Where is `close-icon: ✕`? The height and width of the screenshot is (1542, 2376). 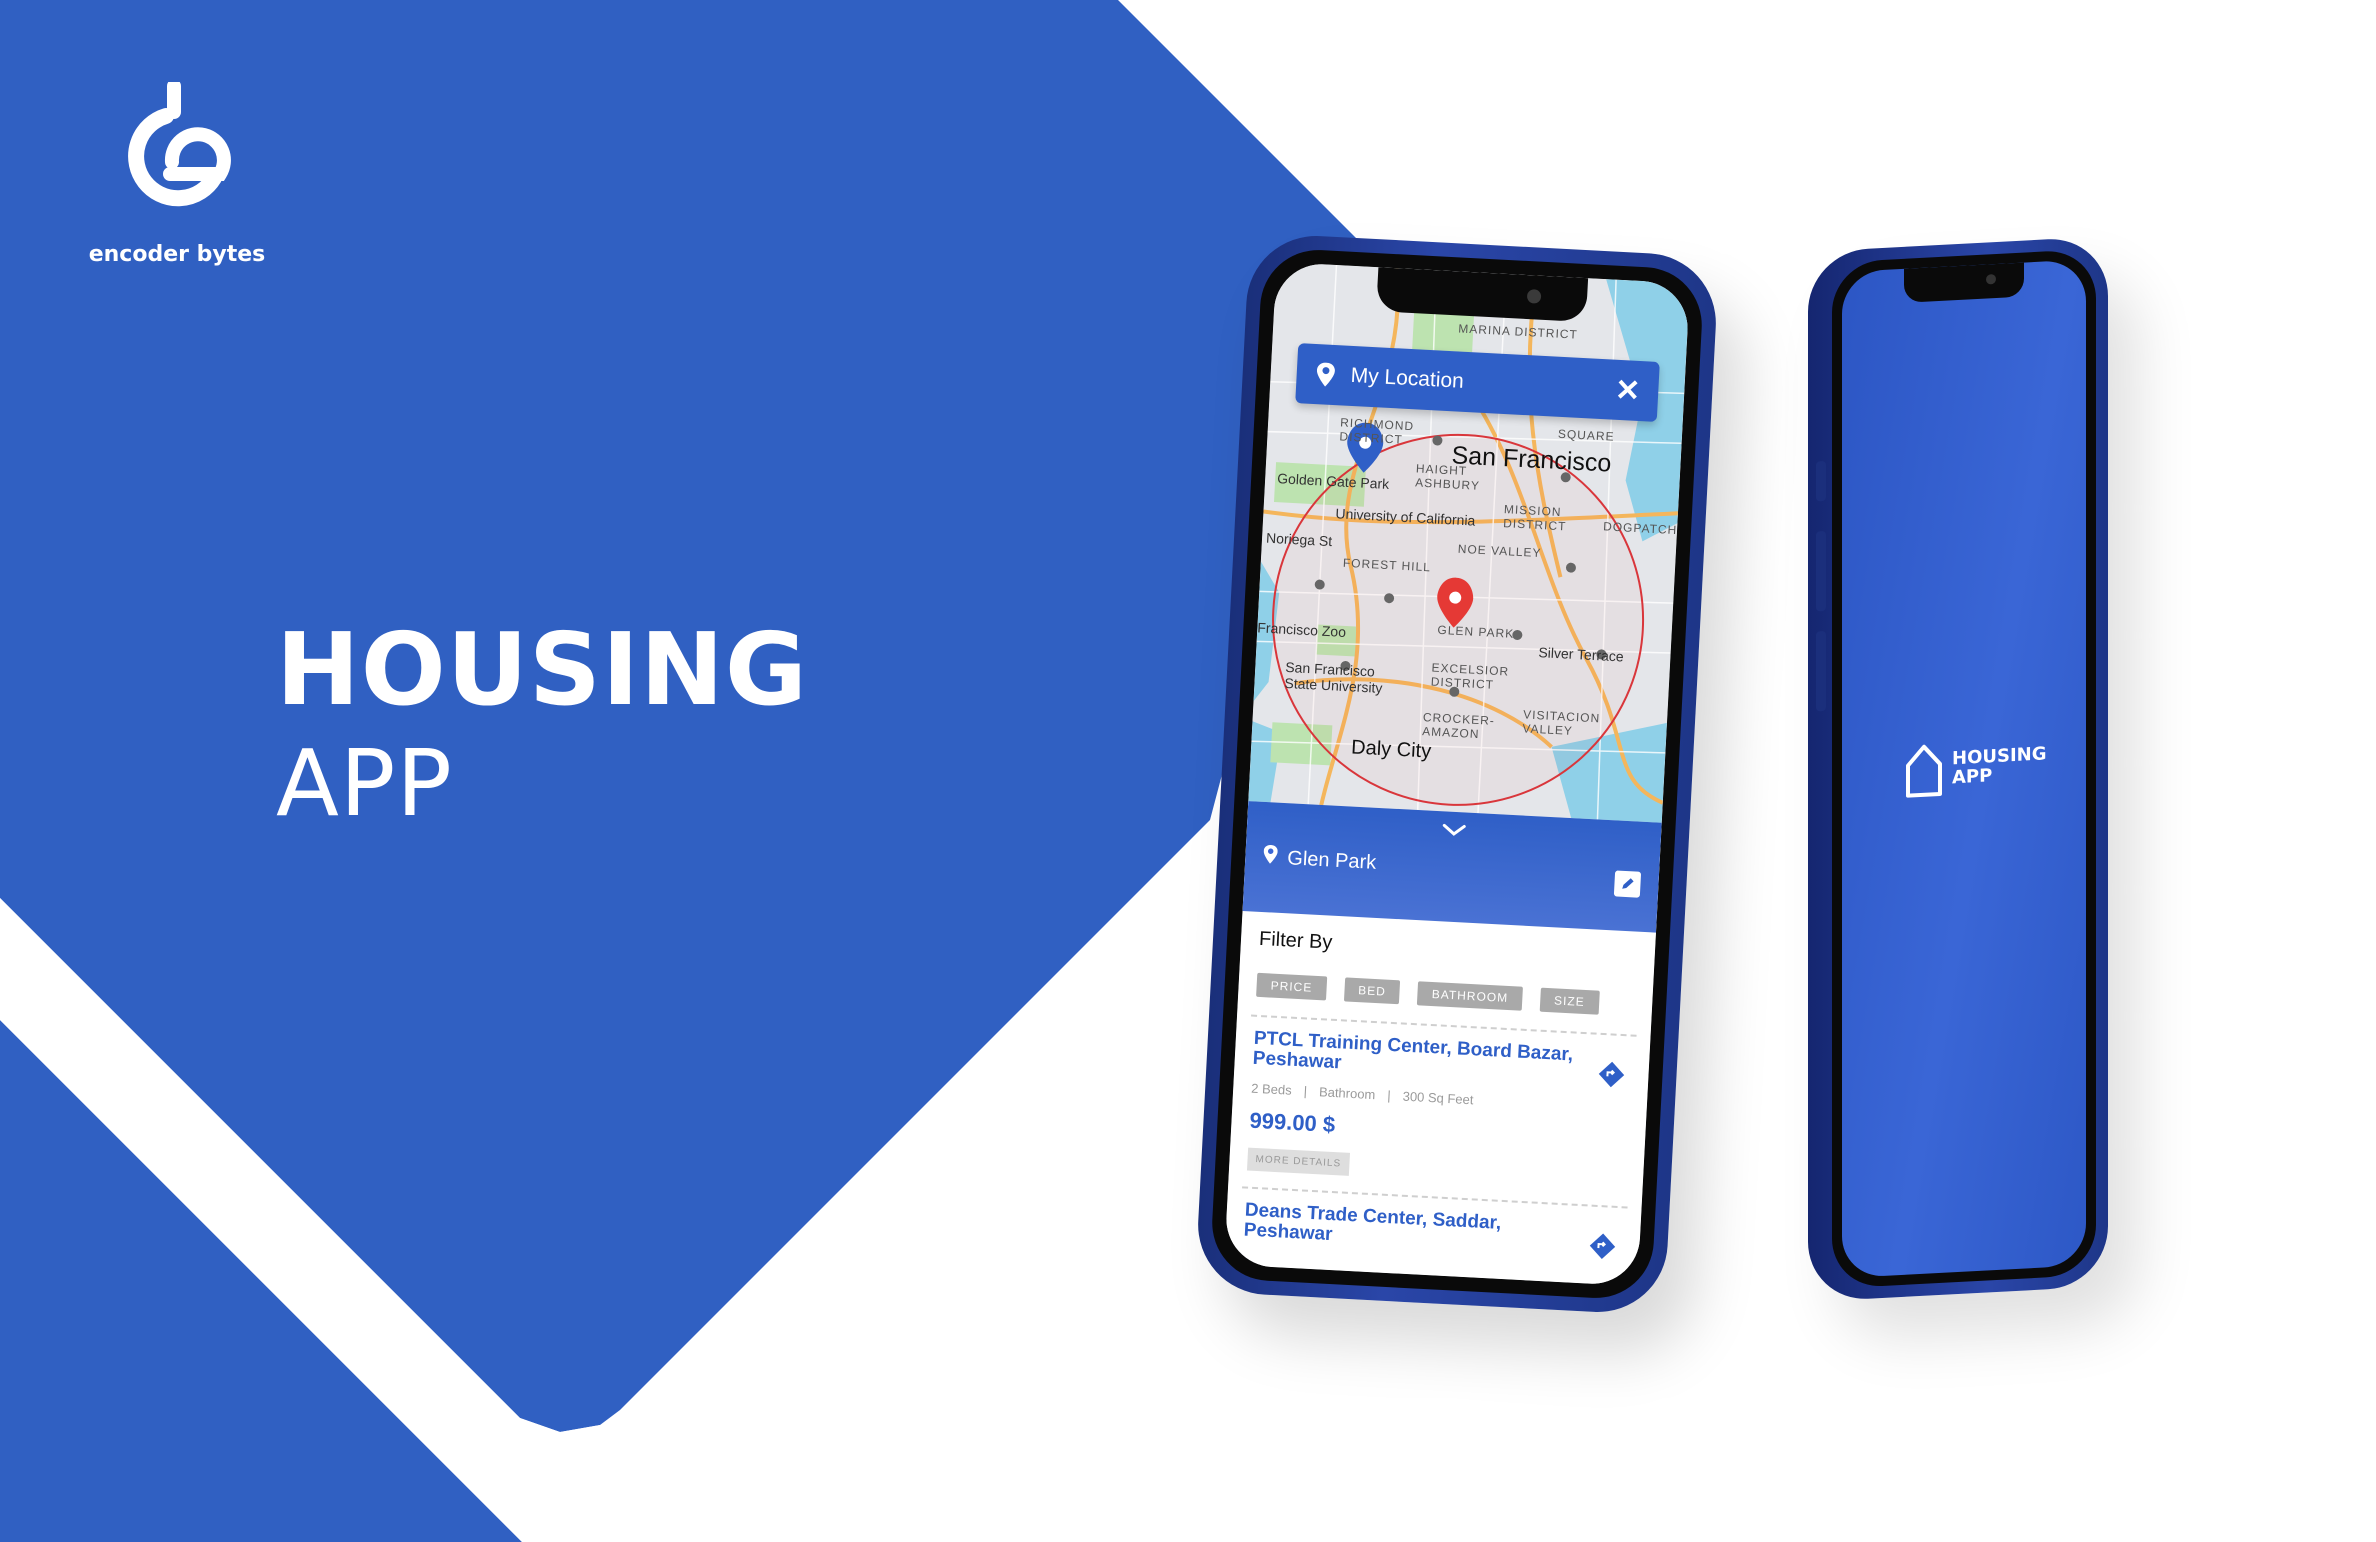
close-icon: ✕ is located at coordinates (1627, 390).